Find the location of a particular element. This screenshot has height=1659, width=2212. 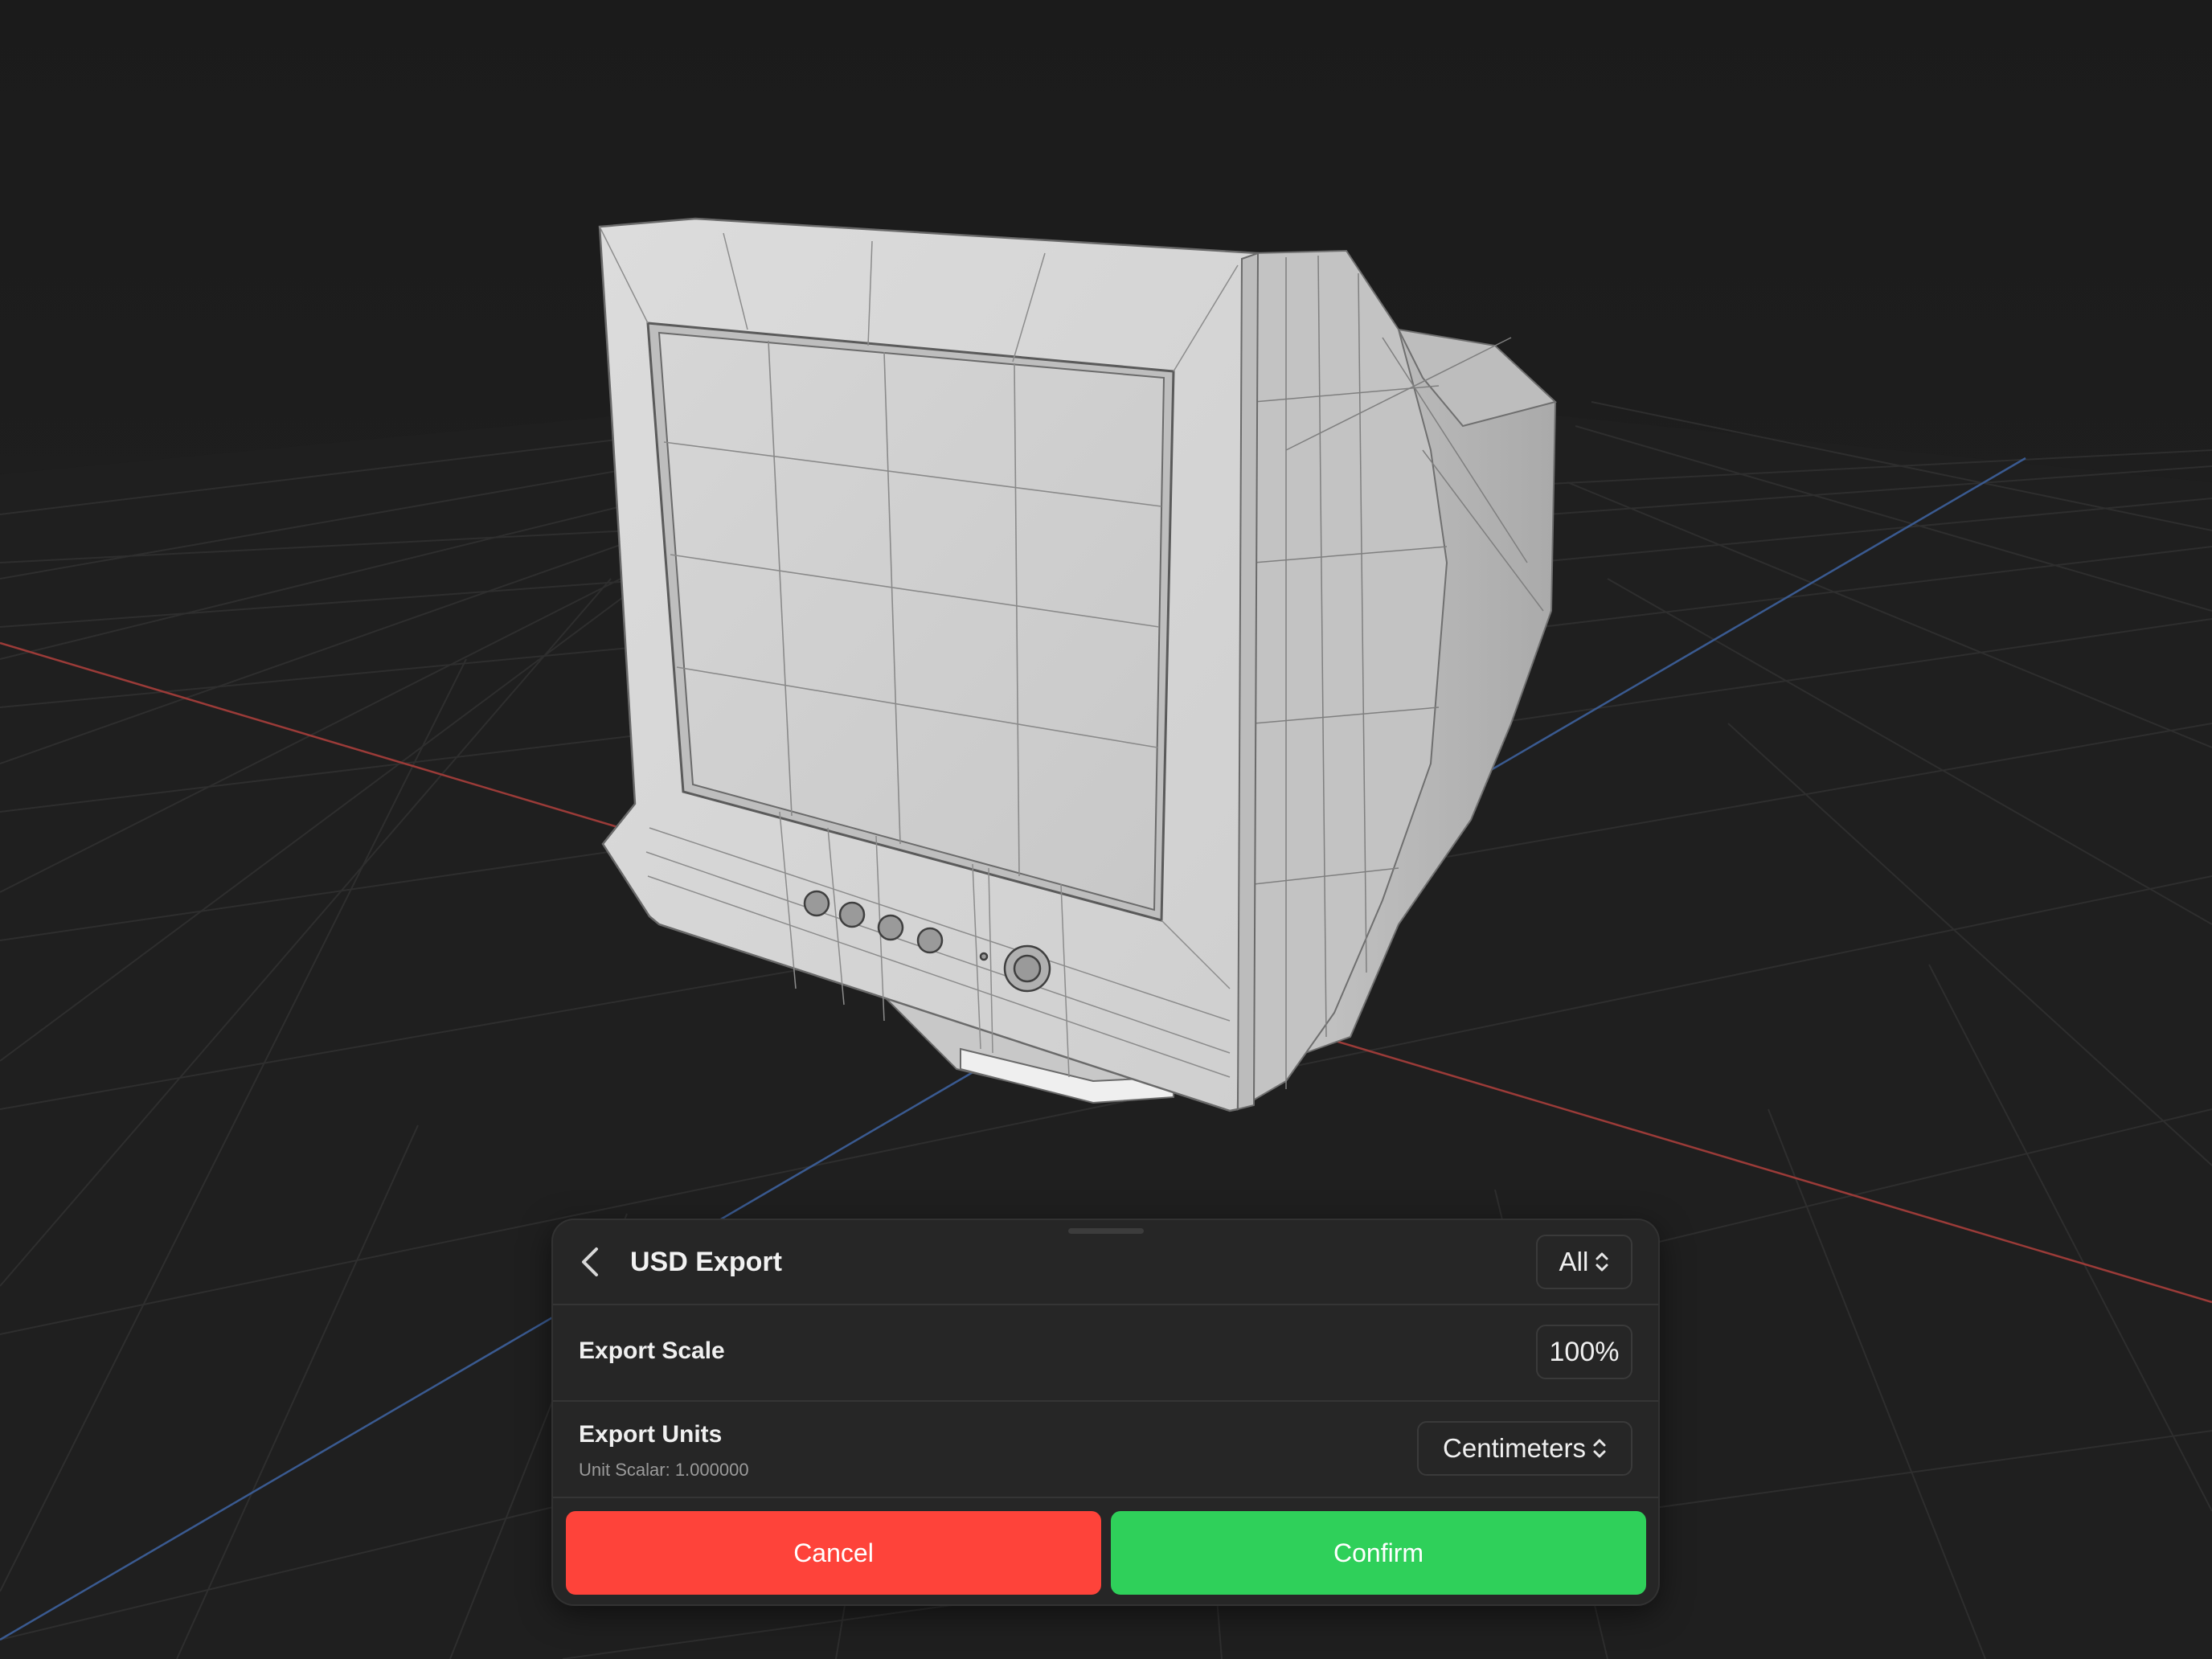

export-scale-value: 100% is located at coordinates (1584, 1351).